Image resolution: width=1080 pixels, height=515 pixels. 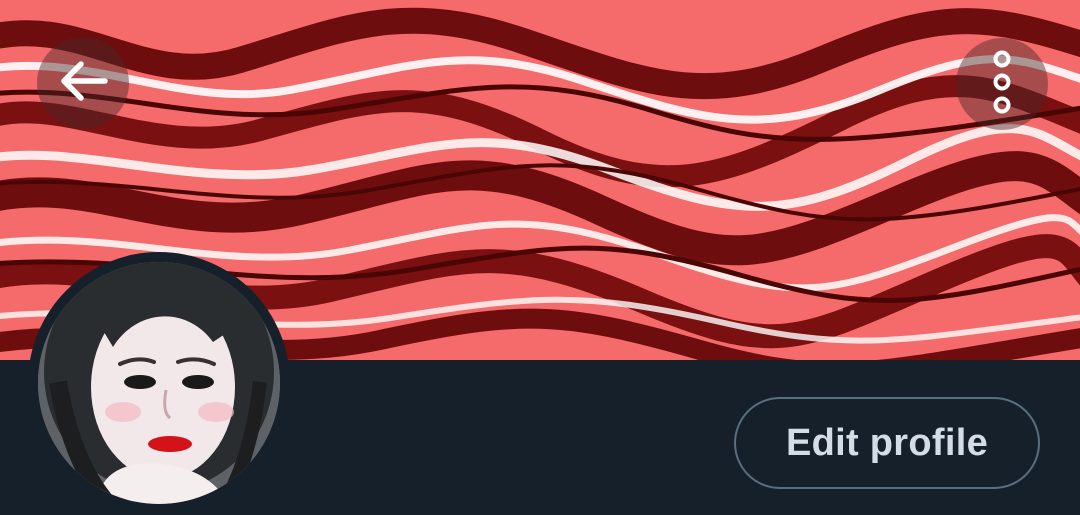 I want to click on back-button, so click(x=83, y=83).